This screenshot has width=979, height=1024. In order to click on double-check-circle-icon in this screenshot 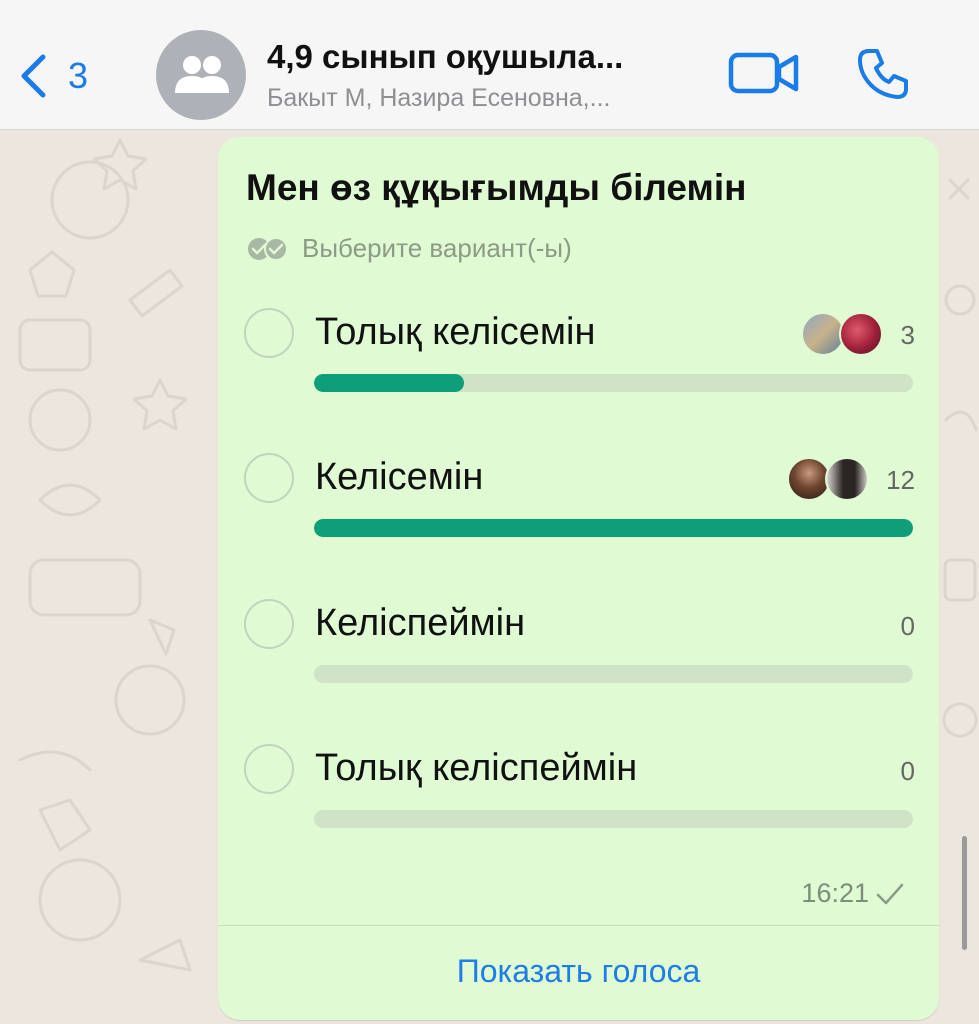, I will do `click(268, 248)`.